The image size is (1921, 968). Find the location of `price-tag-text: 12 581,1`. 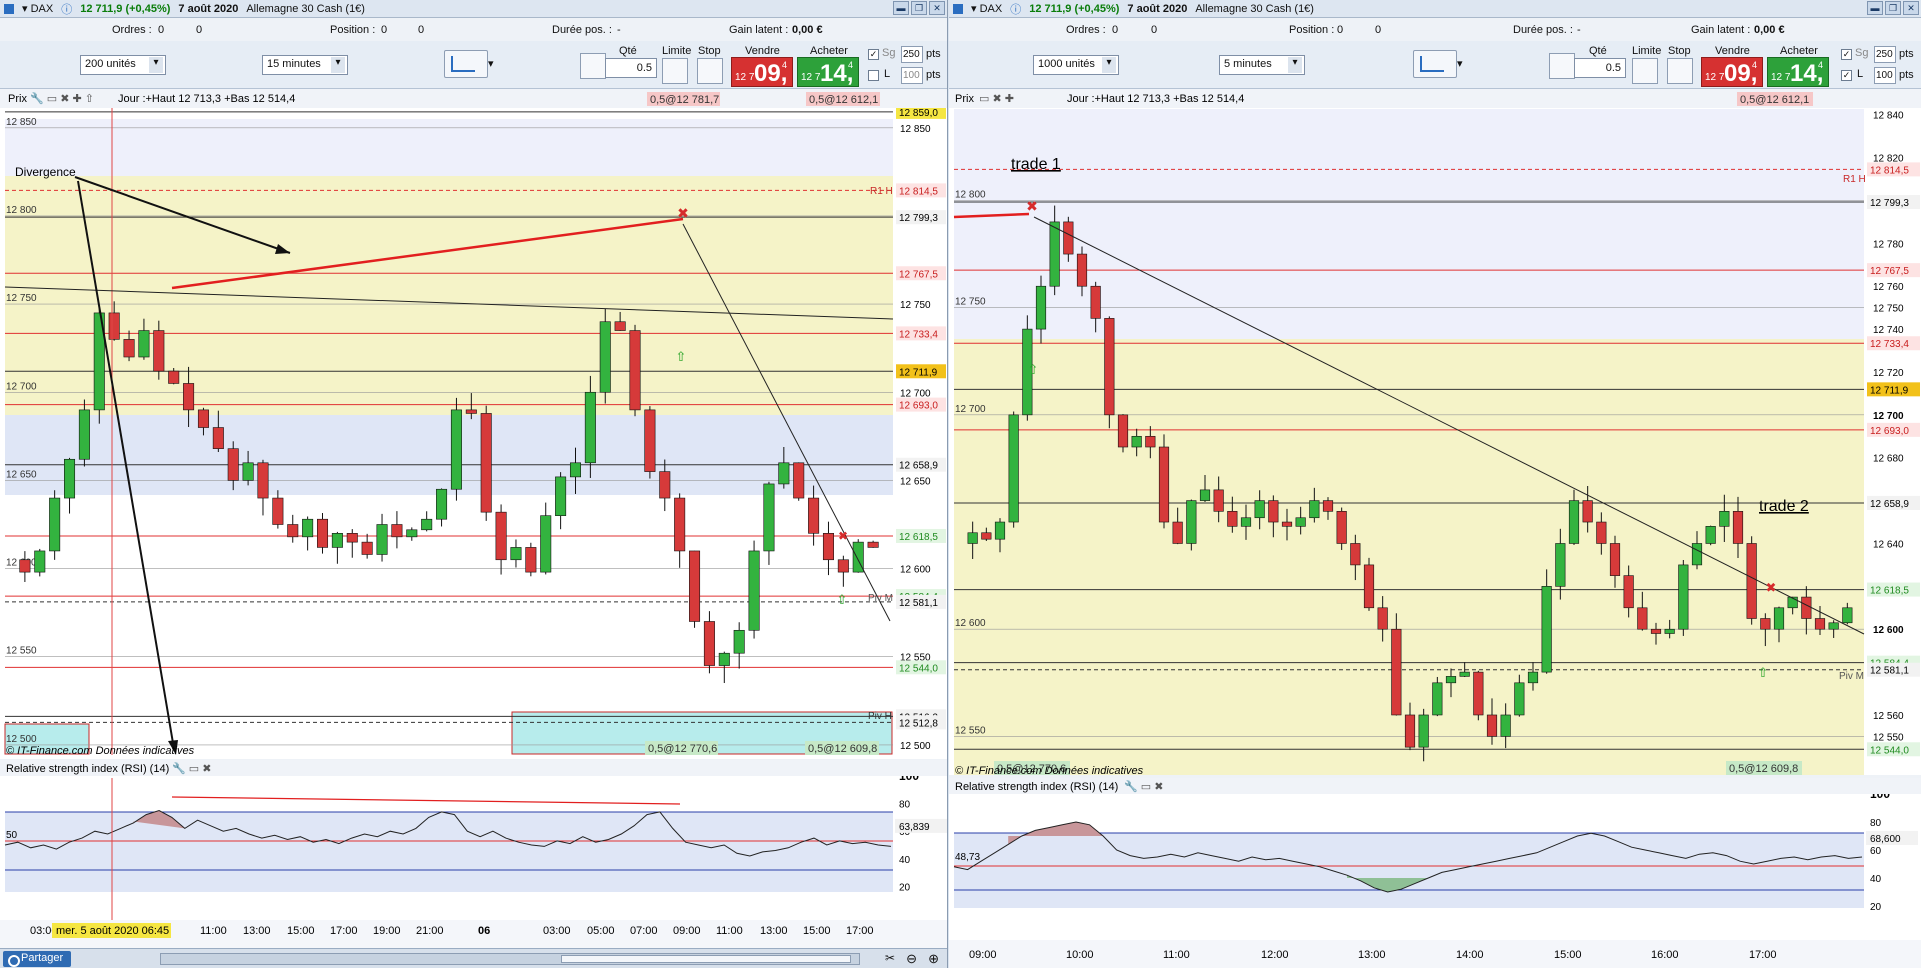

price-tag-text: 12 581,1 is located at coordinates (918, 603).